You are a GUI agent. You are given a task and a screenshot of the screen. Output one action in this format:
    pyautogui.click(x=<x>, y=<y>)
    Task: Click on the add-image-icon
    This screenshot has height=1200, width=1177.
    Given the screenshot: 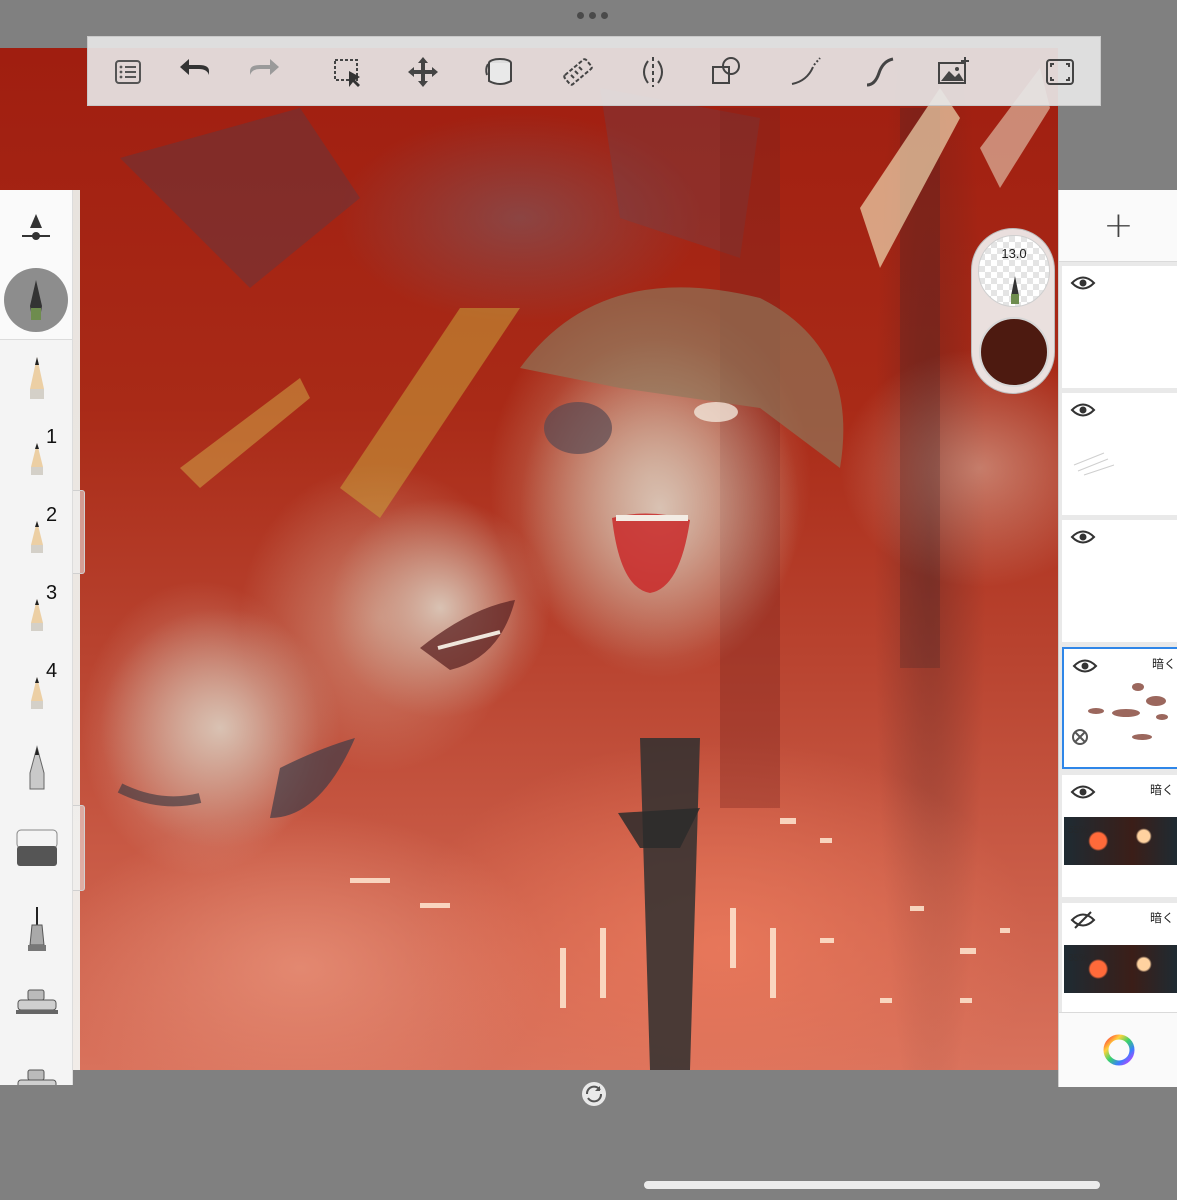 What is the action you would take?
    pyautogui.click(x=954, y=72)
    